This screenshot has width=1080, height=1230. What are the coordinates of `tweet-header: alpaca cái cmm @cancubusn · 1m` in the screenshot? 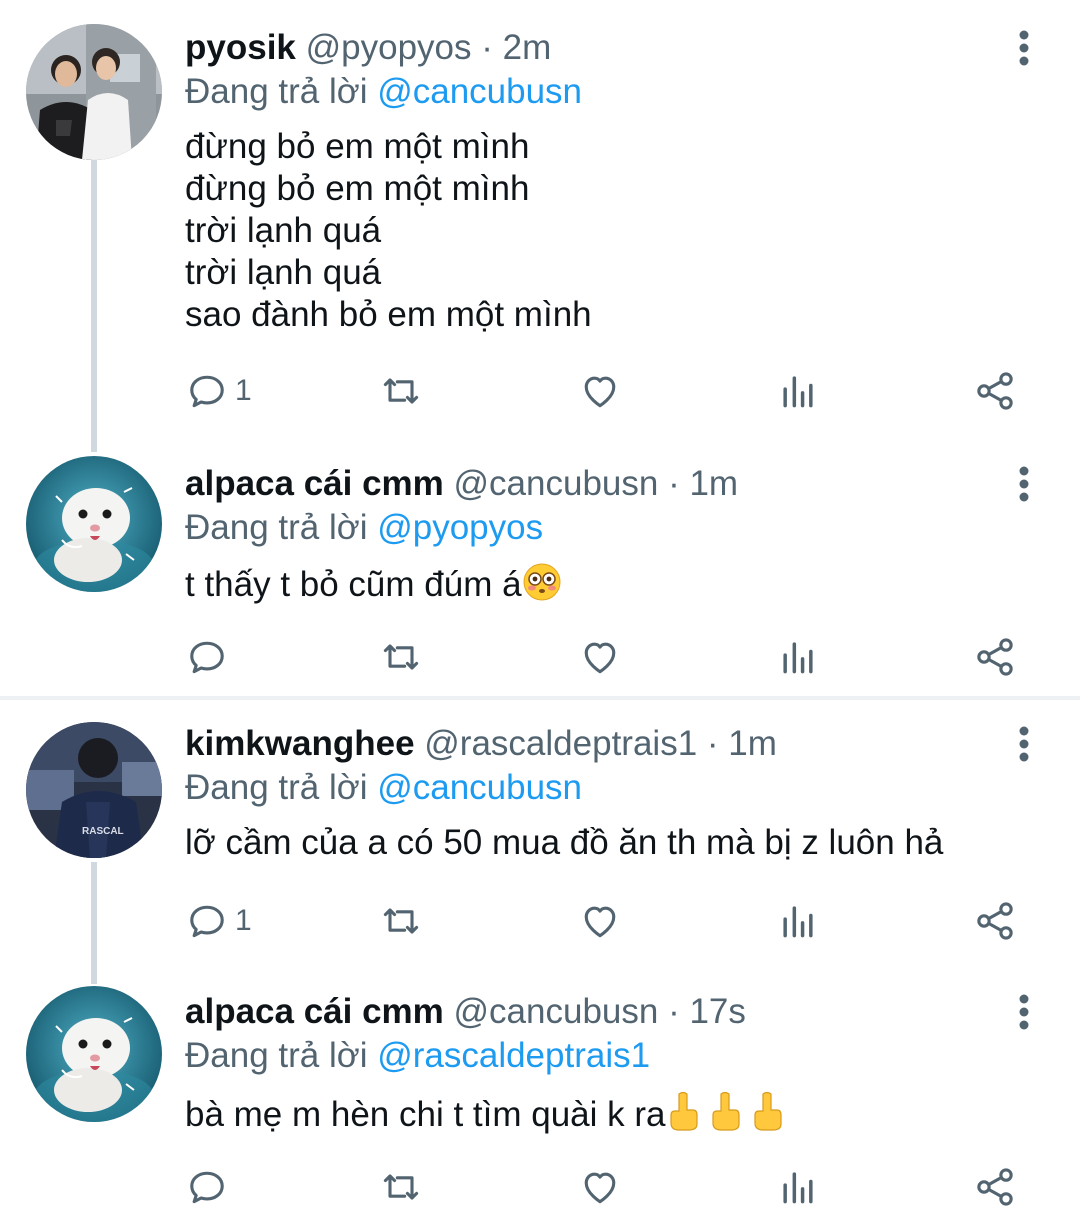 It's located at (632, 484).